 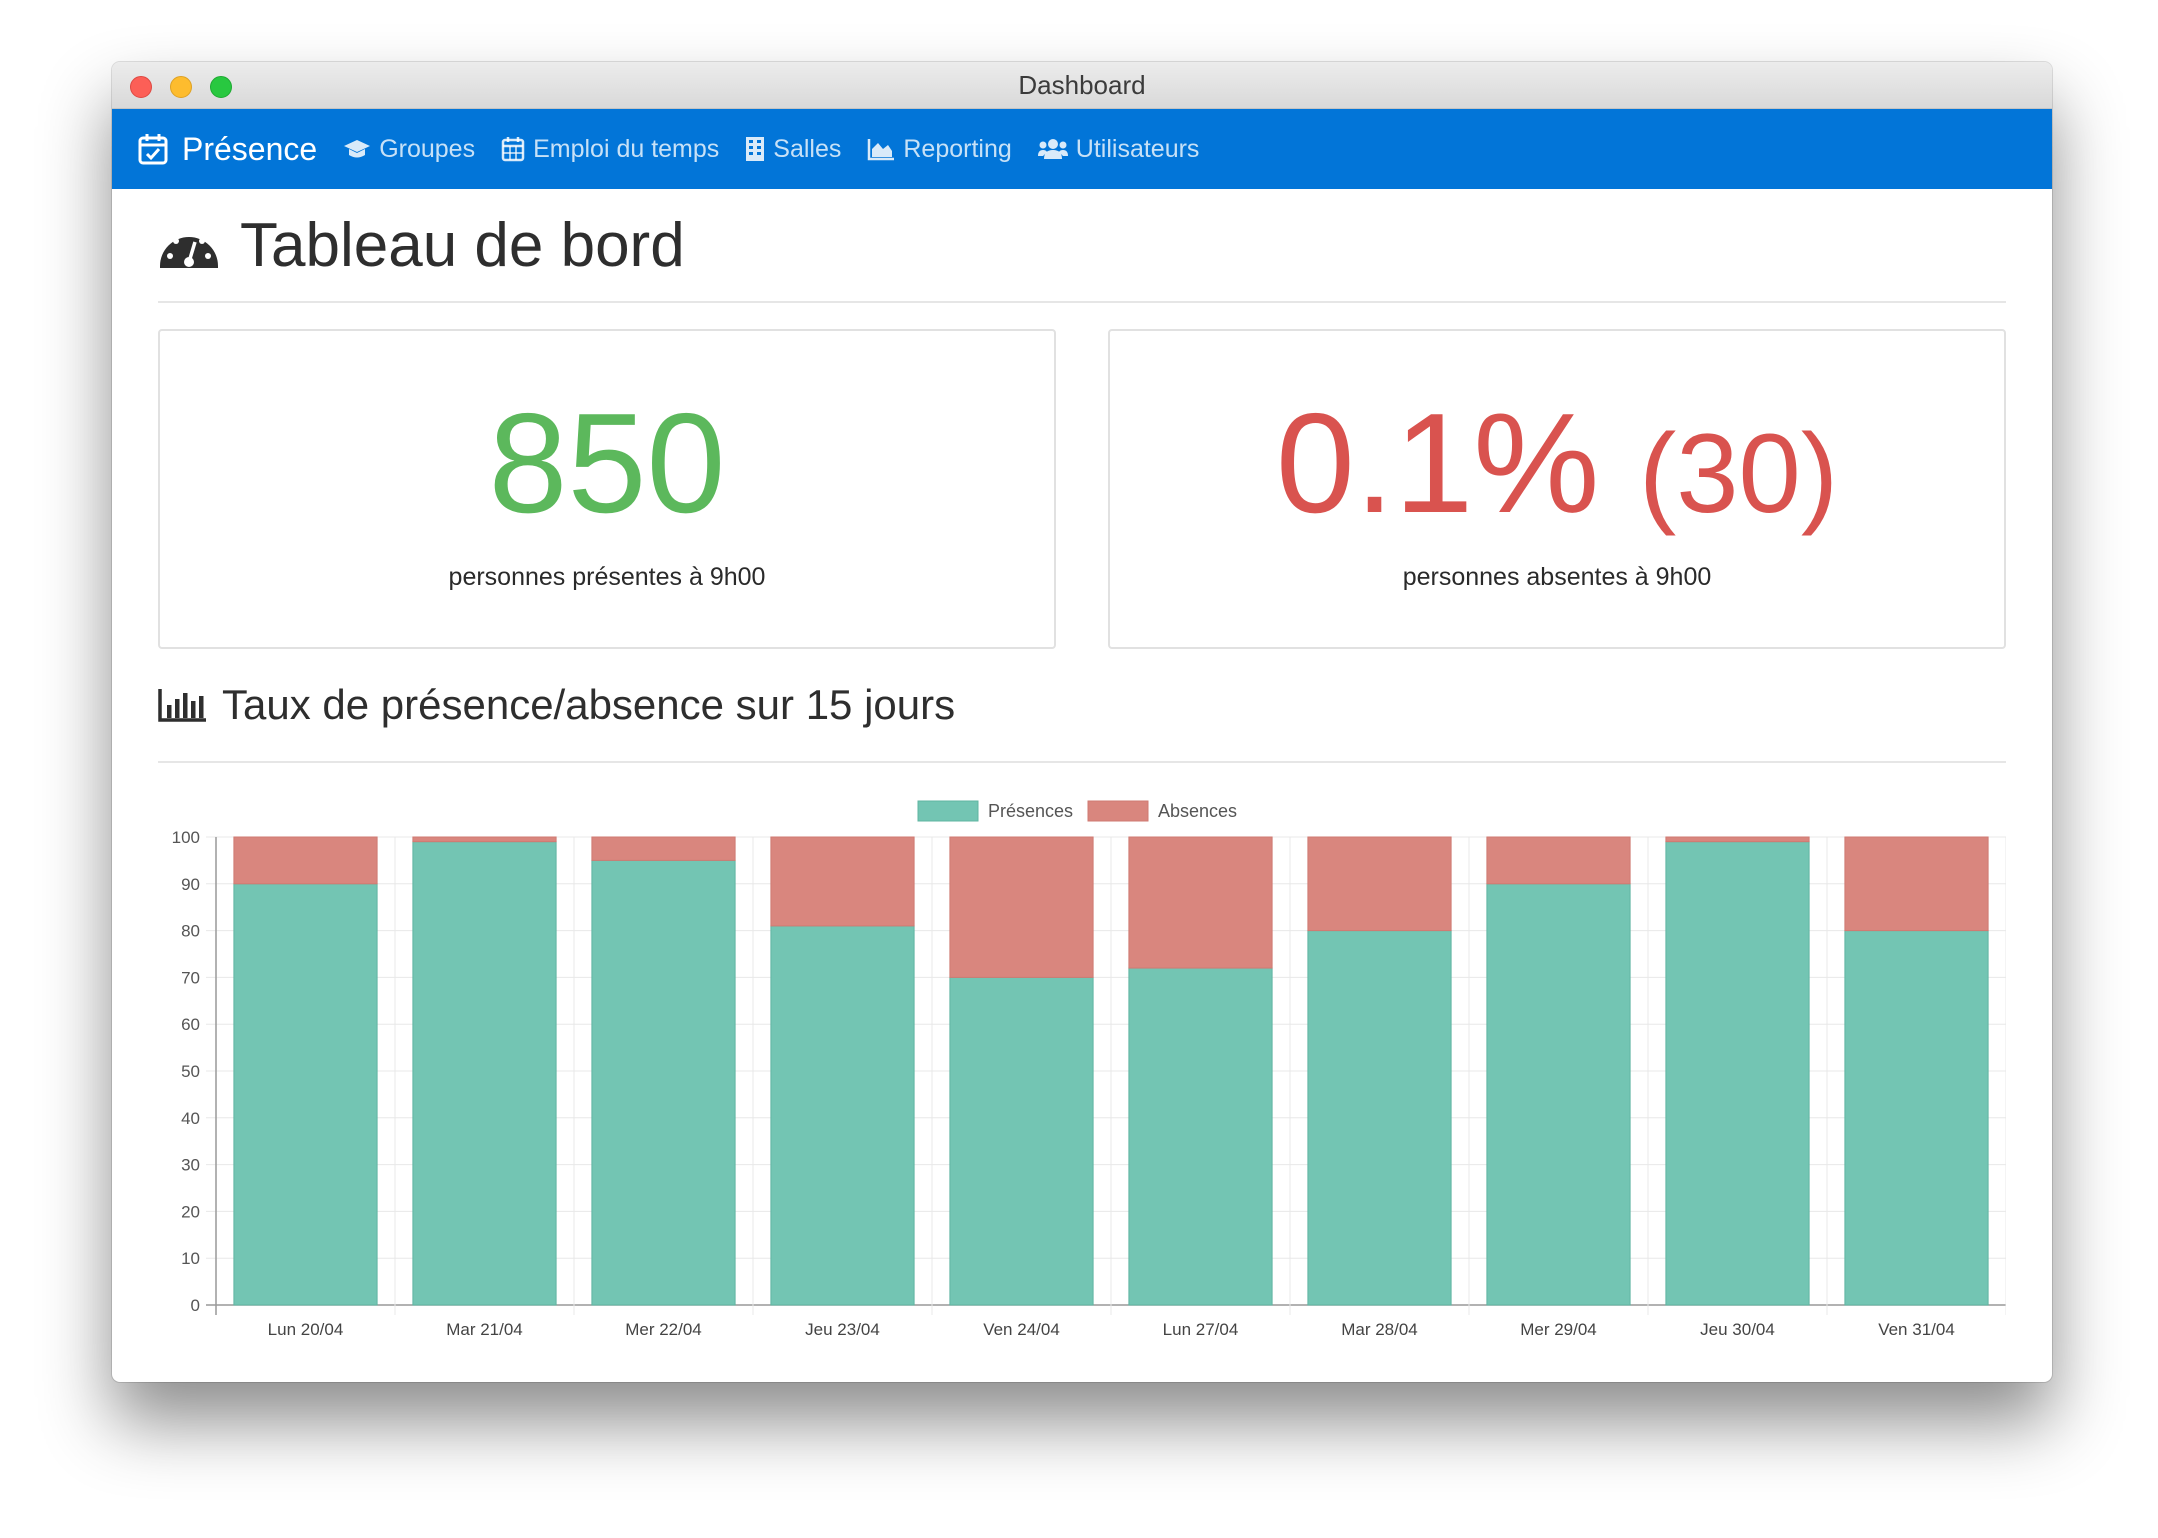 I want to click on y-tick-label: 30, so click(x=190, y=1165).